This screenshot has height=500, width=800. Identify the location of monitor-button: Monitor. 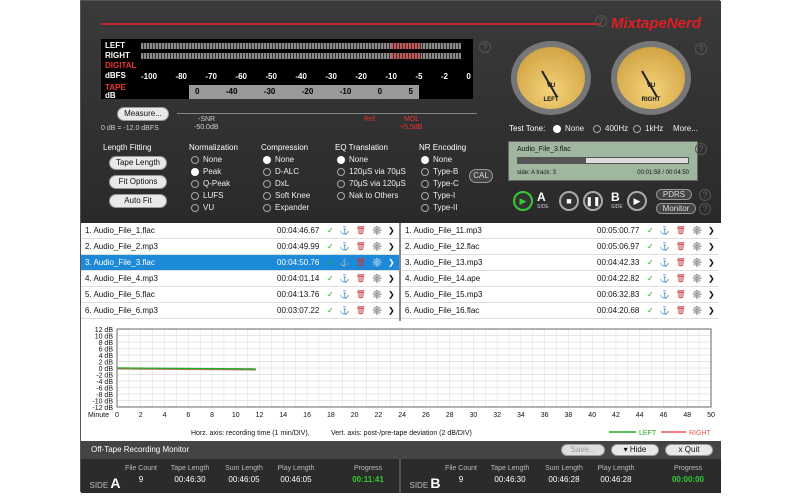
(676, 208).